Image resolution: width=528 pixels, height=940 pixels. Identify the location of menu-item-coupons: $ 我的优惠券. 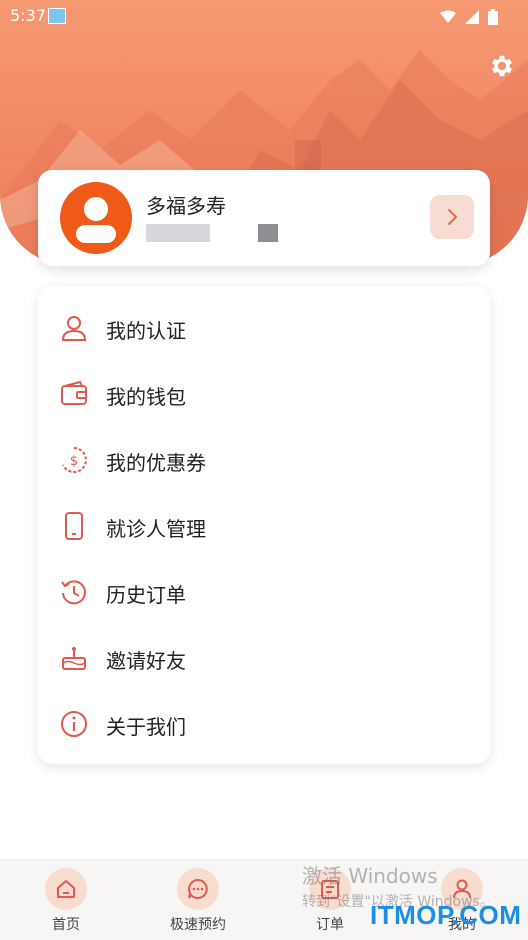
(264, 460).